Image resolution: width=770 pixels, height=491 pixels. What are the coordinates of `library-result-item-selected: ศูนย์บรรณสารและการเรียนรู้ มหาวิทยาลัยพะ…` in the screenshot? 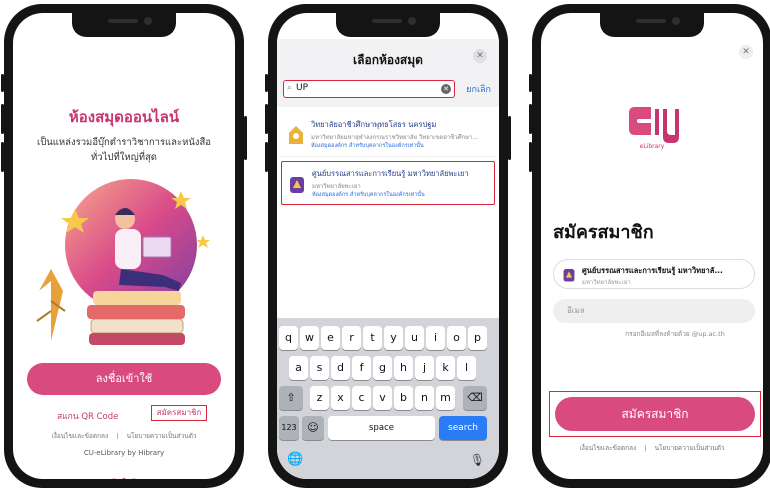 It's located at (388, 183).